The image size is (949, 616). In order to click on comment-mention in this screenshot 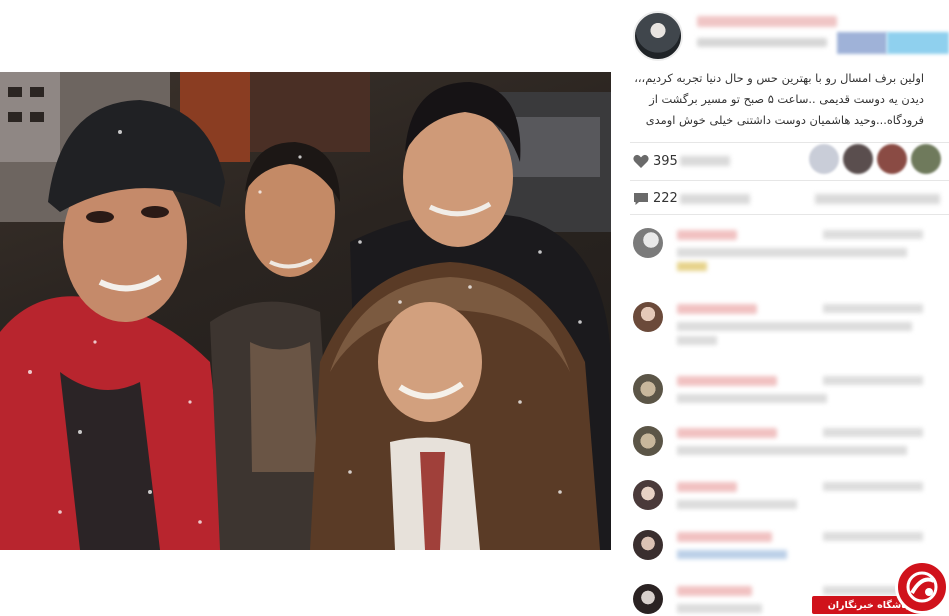, I will do `click(732, 554)`.